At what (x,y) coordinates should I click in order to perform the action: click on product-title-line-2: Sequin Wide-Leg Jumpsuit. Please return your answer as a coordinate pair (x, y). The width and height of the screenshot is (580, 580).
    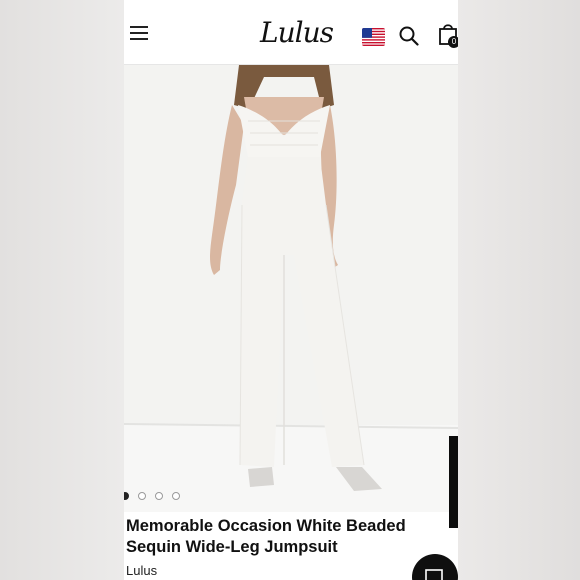
    Looking at the image, I should click on (232, 547).